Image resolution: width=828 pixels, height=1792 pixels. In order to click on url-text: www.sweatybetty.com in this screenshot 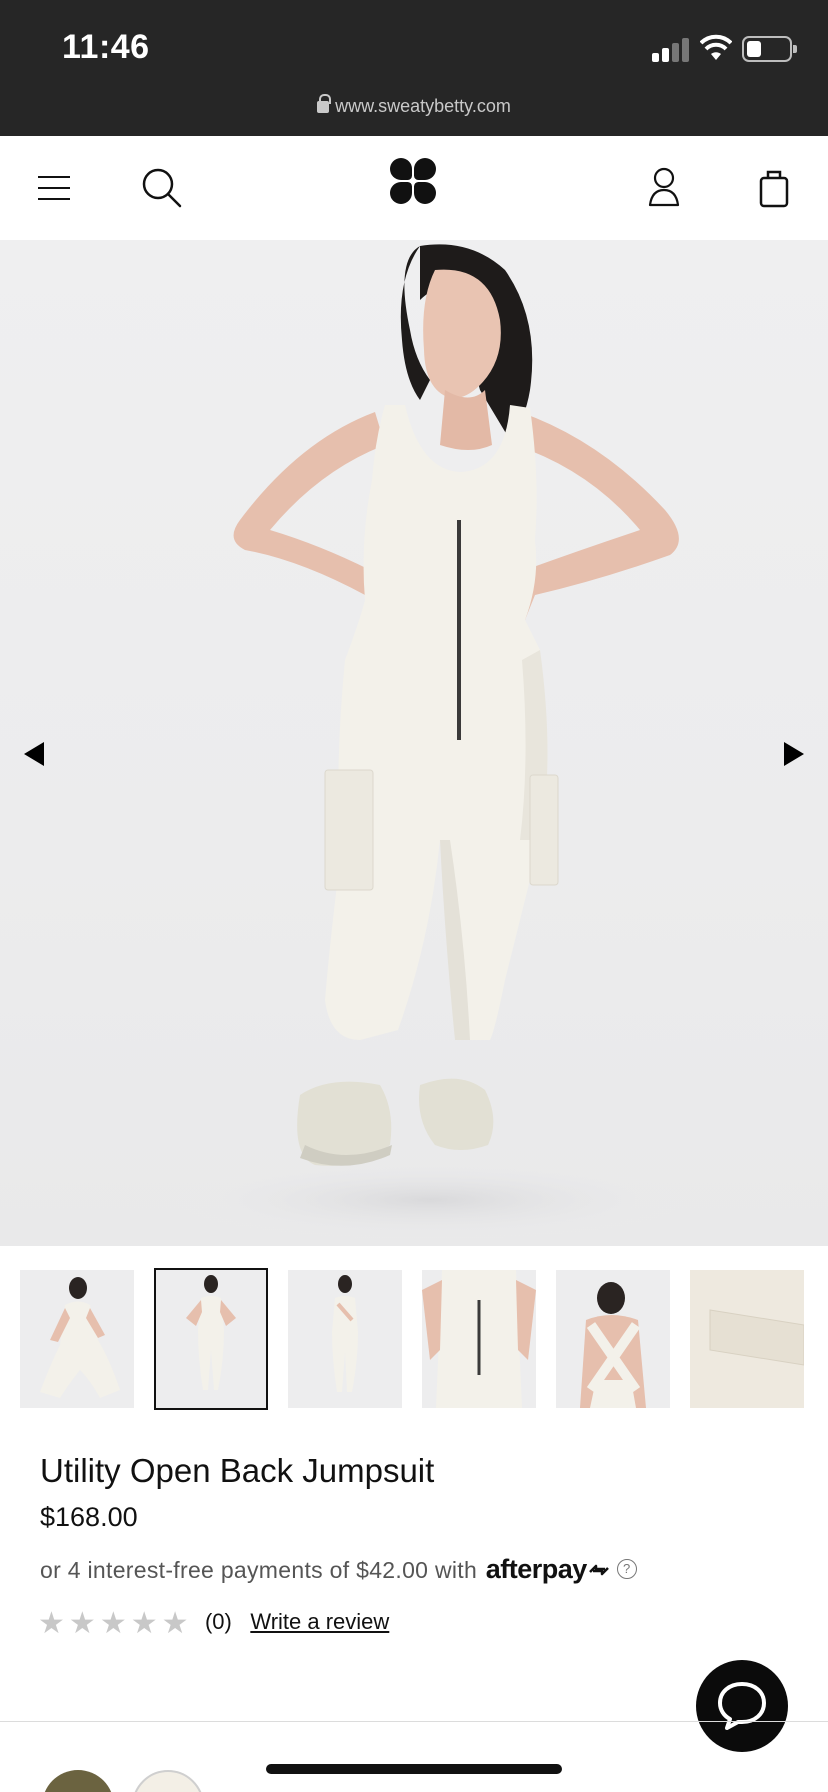, I will do `click(423, 106)`.